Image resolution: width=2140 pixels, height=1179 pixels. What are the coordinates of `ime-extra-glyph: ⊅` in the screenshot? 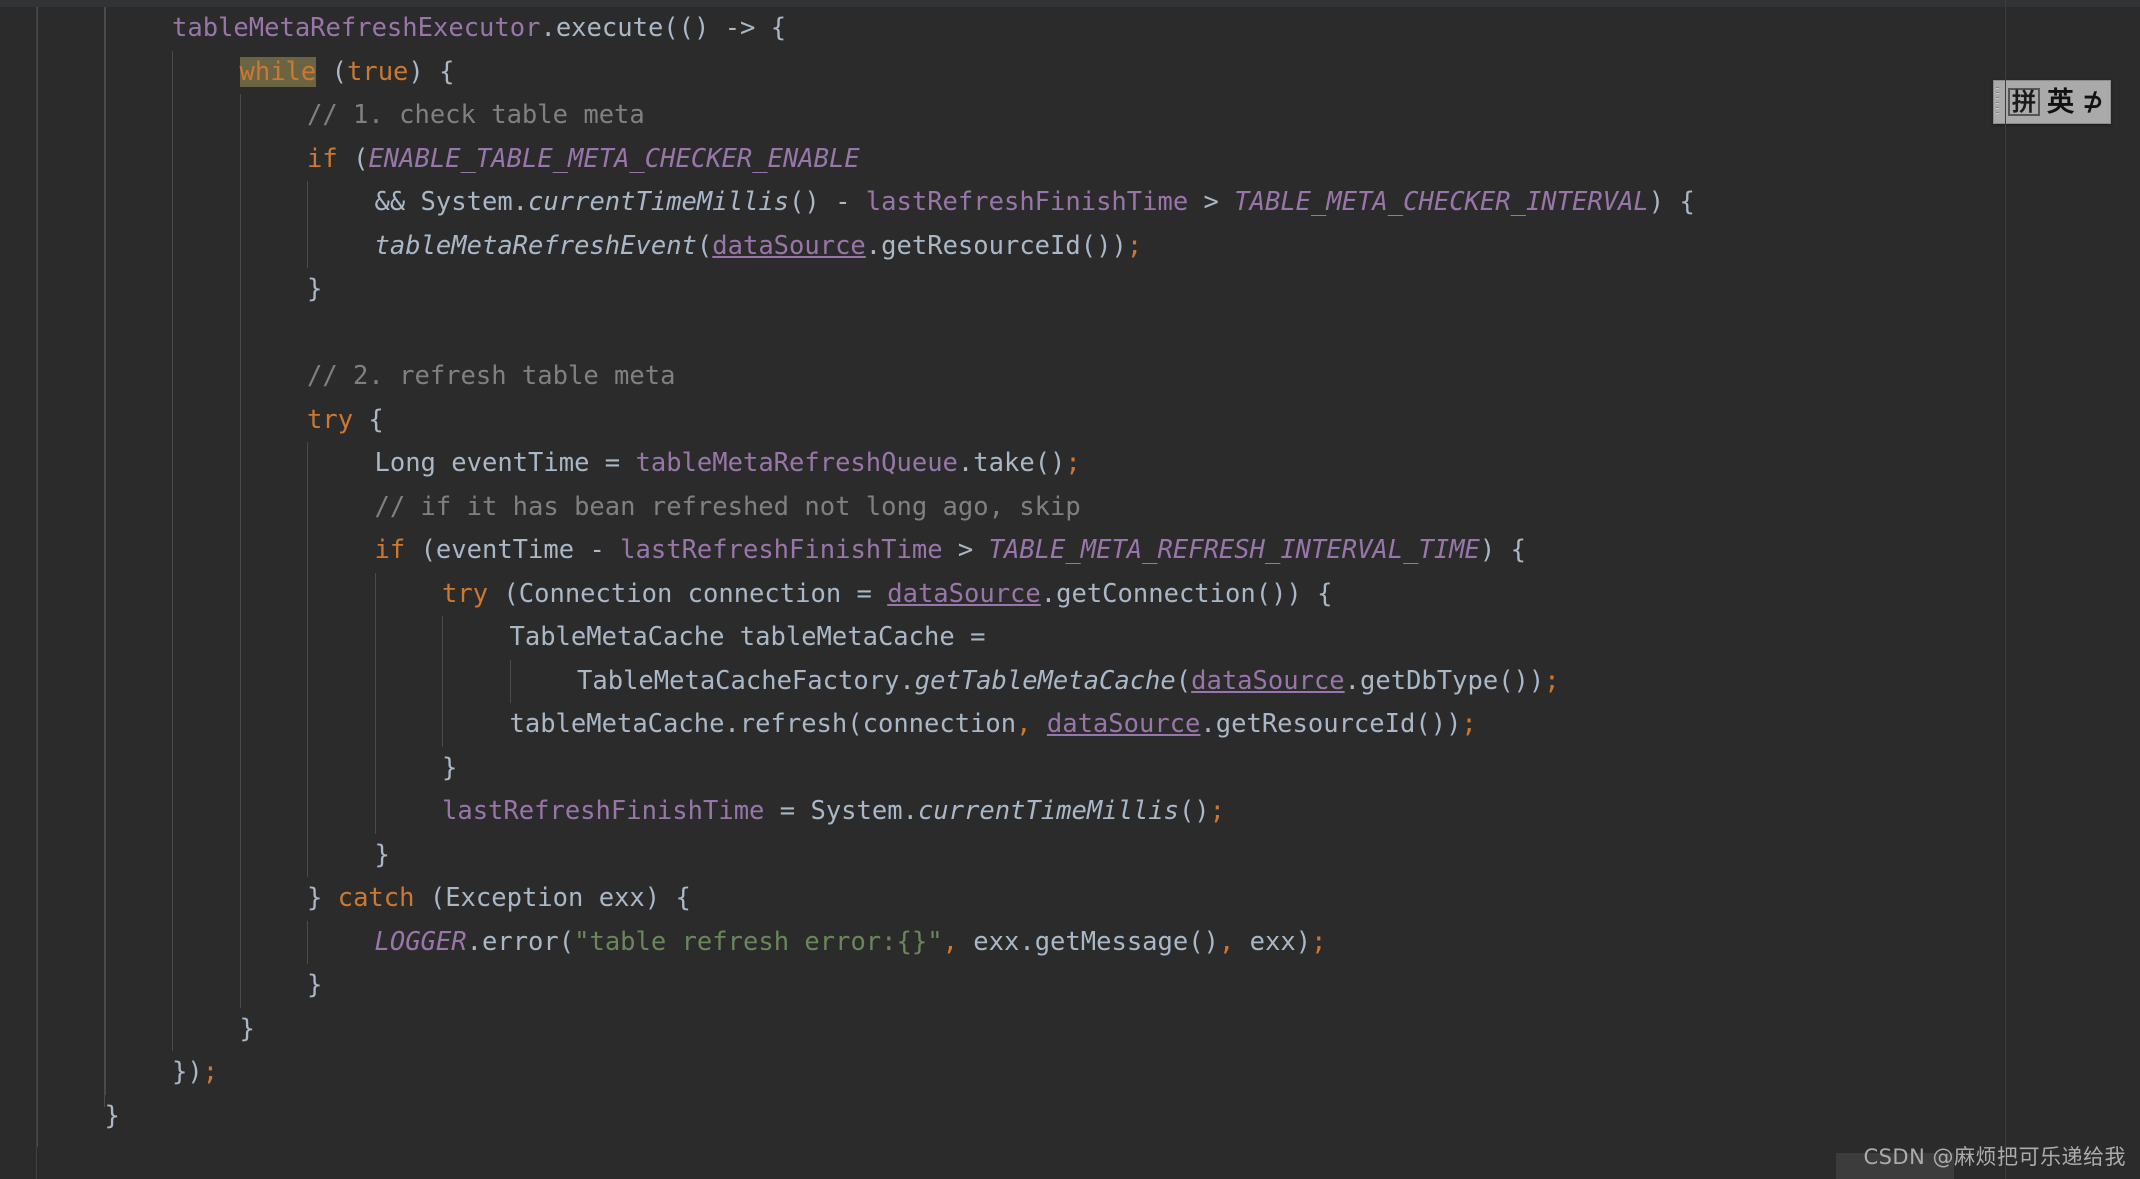 It's located at (2093, 102).